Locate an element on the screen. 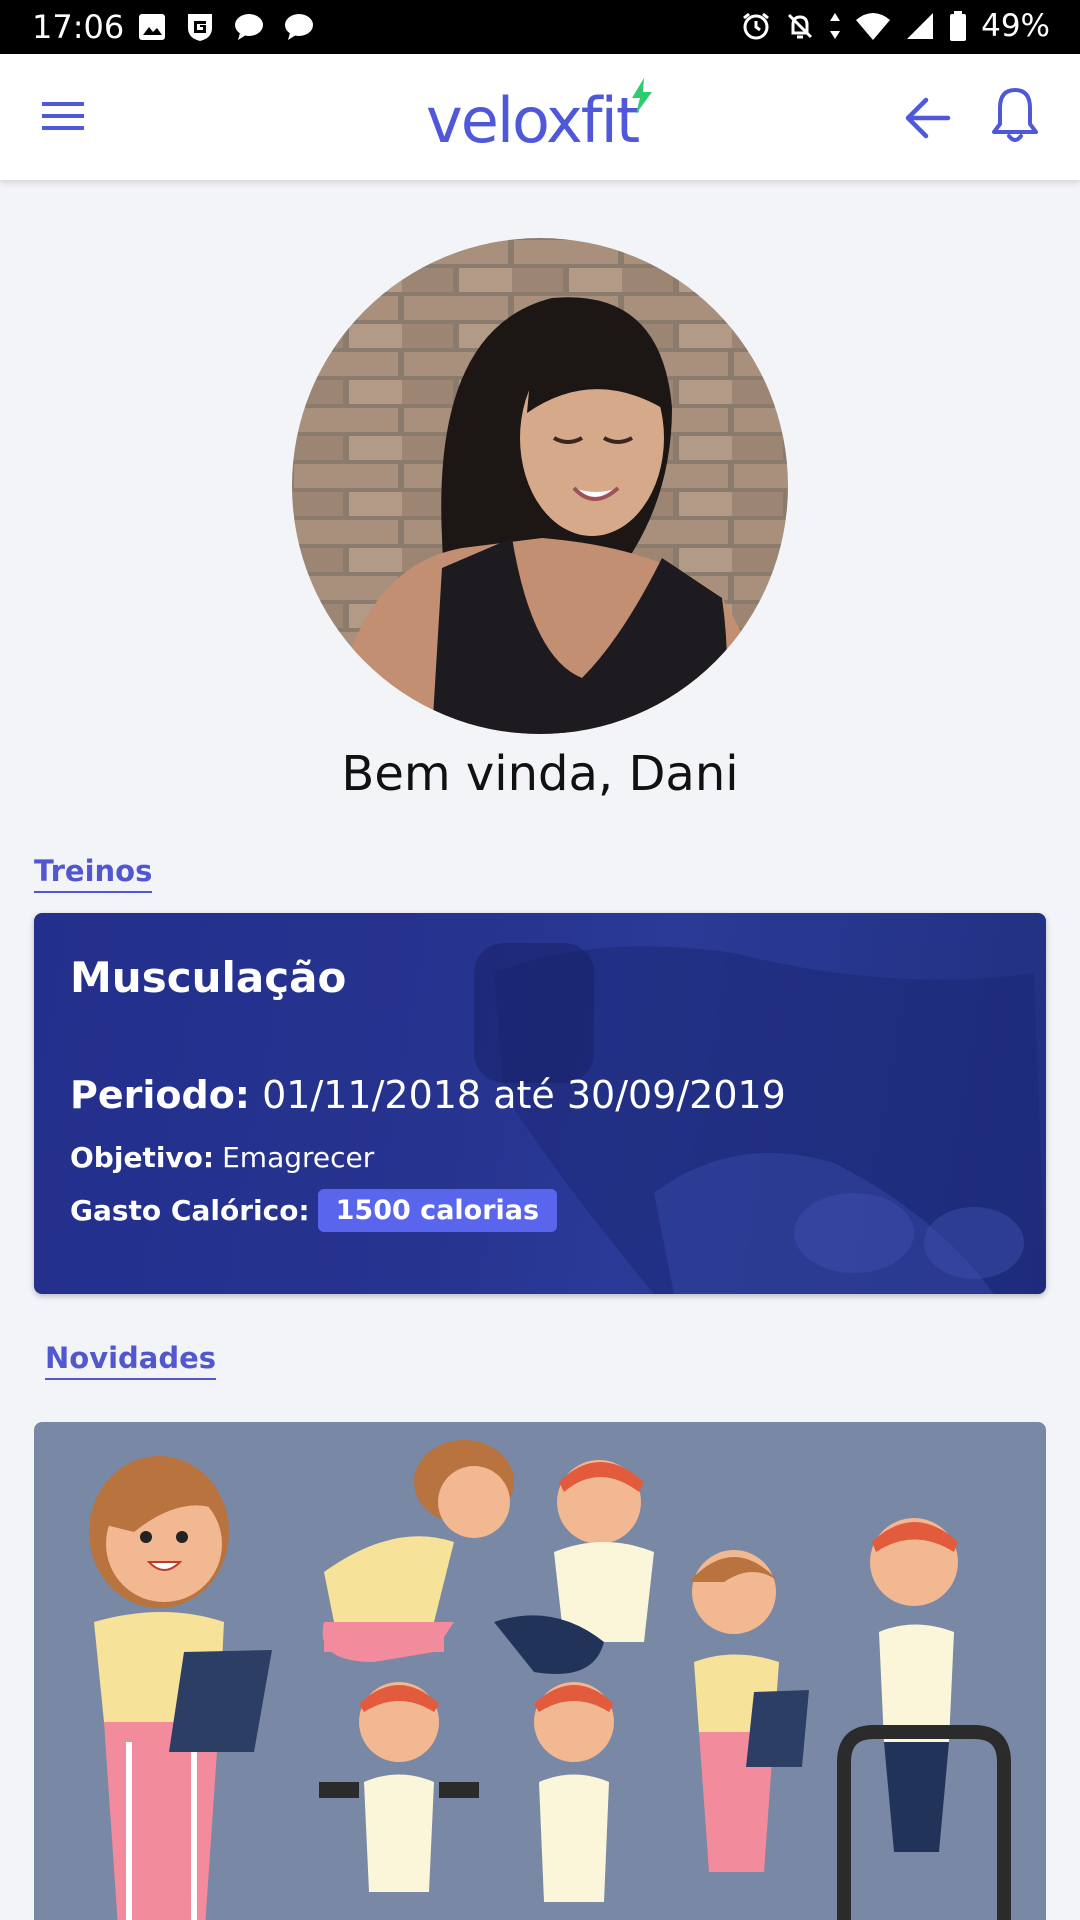  battery-icon is located at coordinates (958, 26).